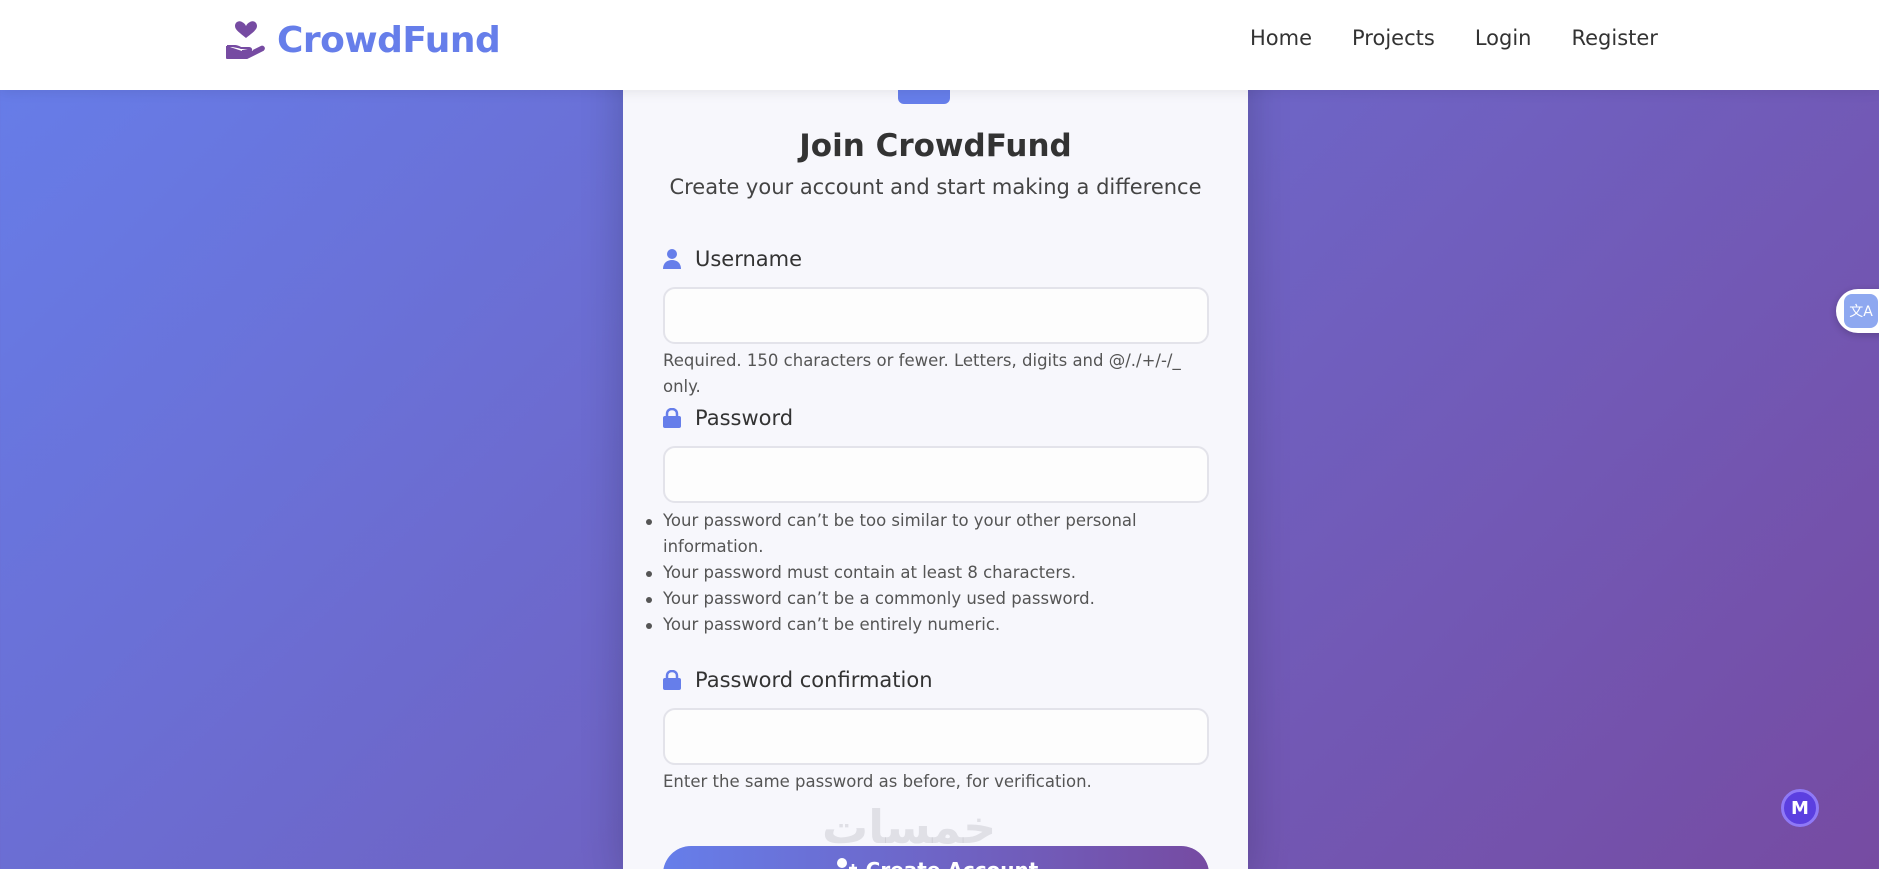 The width and height of the screenshot is (1879, 869). I want to click on create-account-label: Create Account, so click(952, 863).